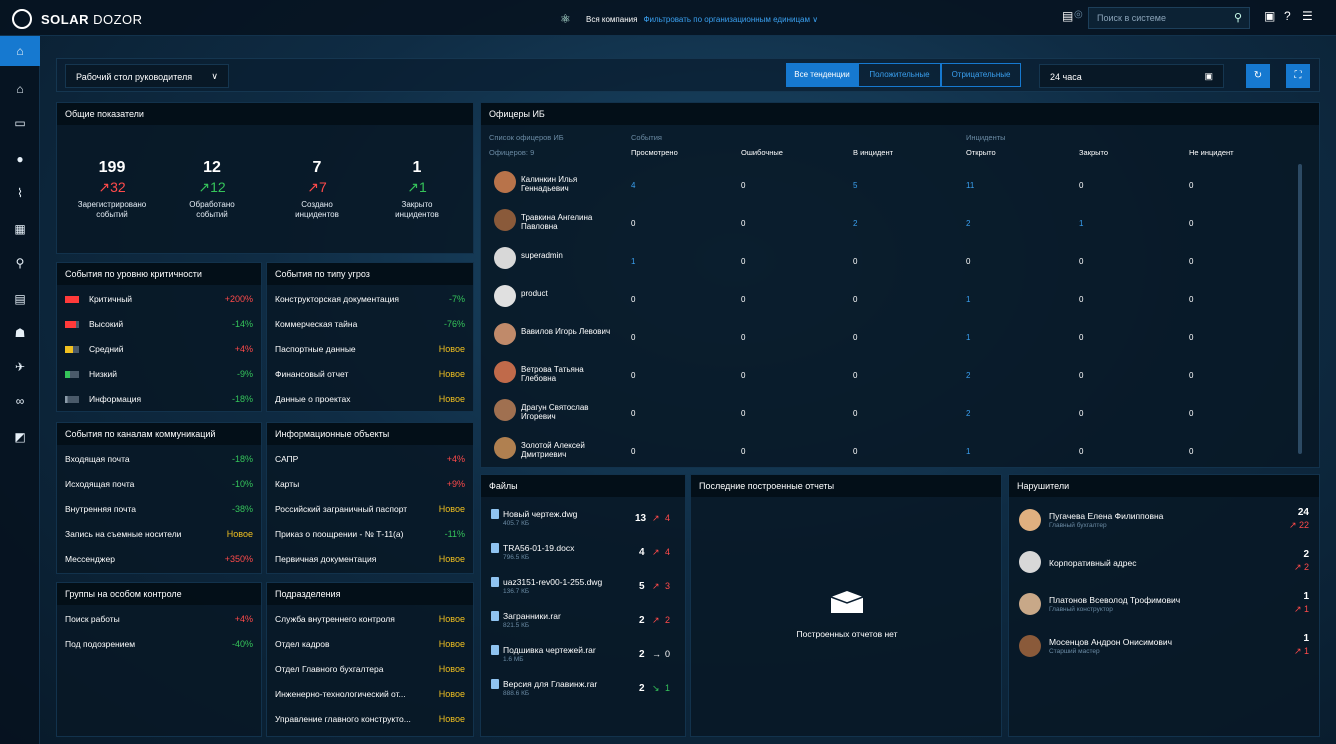  I want to click on department-row: Отдел Главного бухгалтера Новое, so click(370, 669).